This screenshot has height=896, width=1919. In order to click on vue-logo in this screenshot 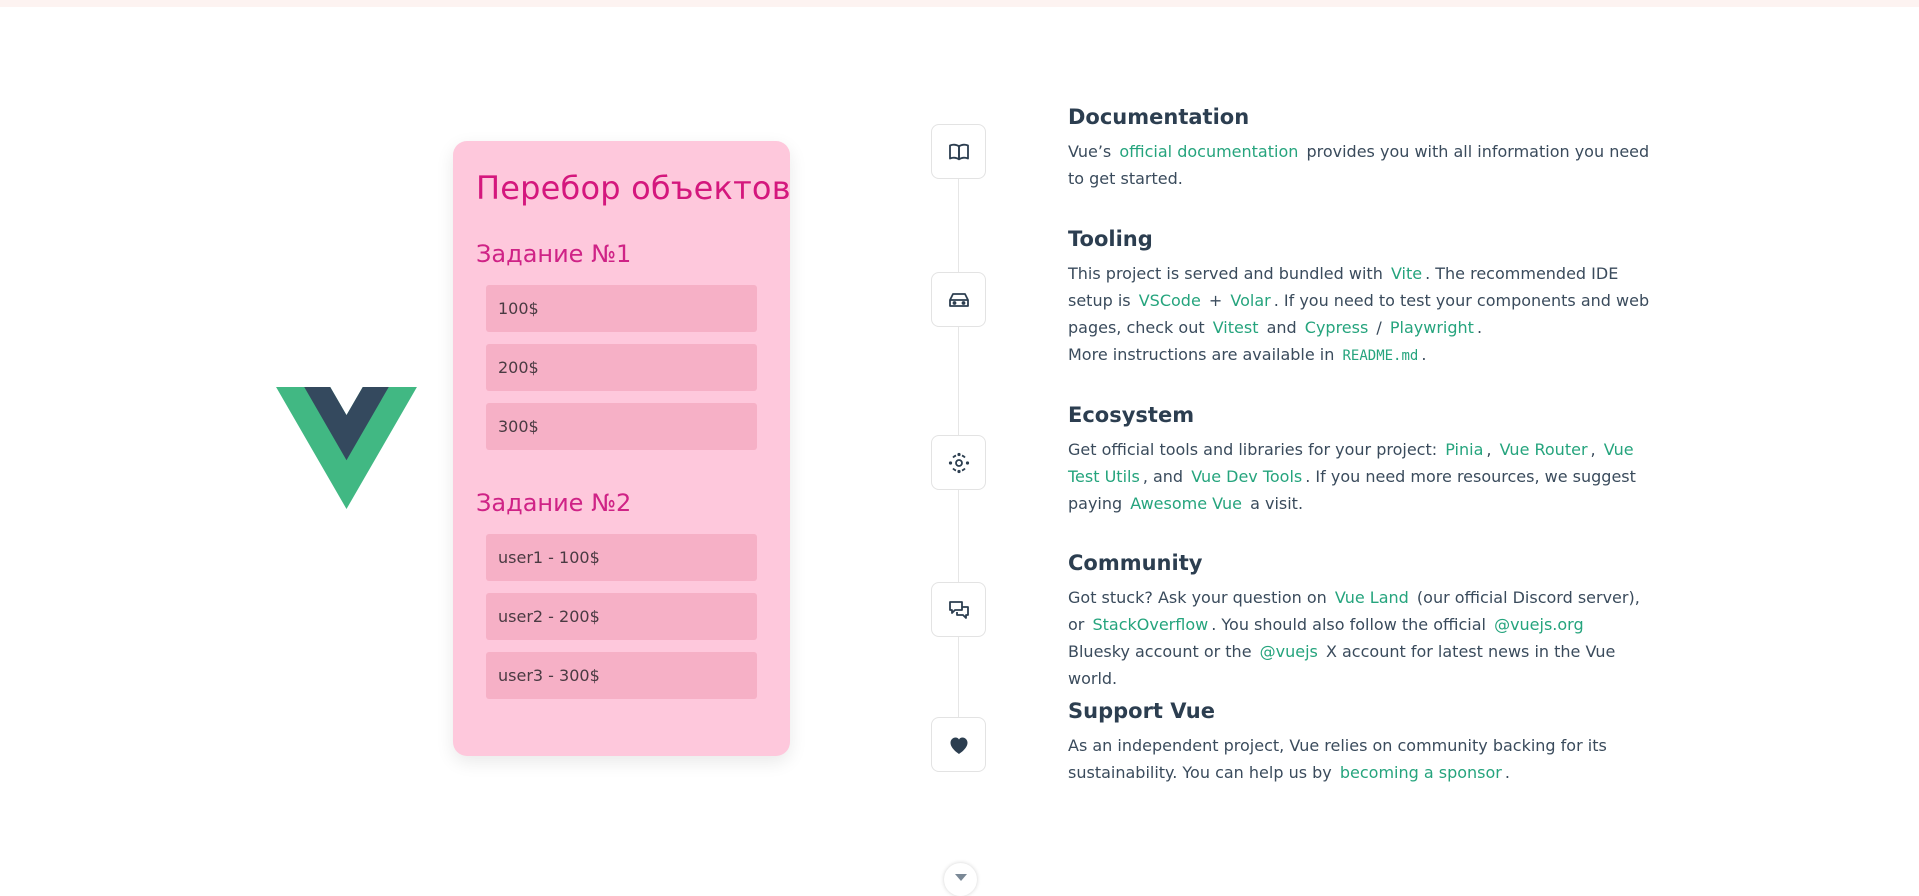, I will do `click(346, 448)`.